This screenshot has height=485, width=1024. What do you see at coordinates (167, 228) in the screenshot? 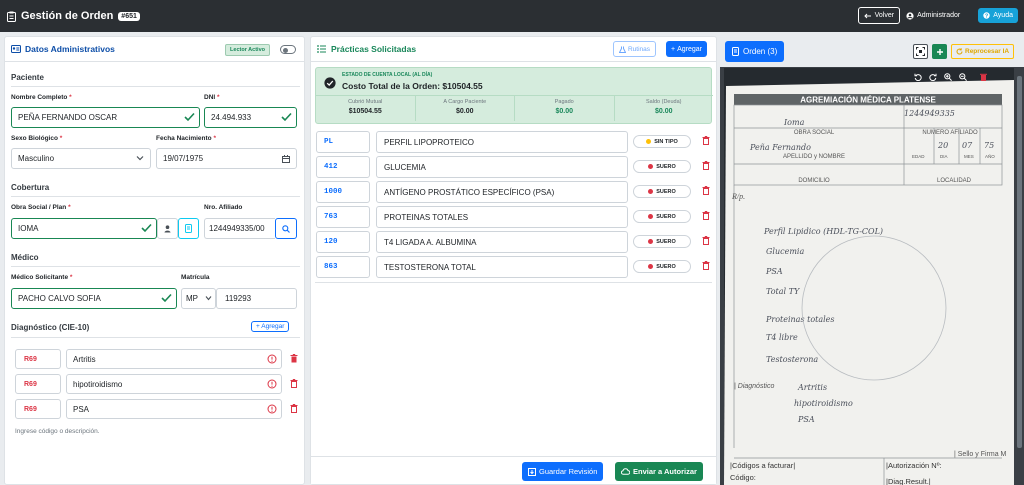
I see `patient-search-button` at bounding box center [167, 228].